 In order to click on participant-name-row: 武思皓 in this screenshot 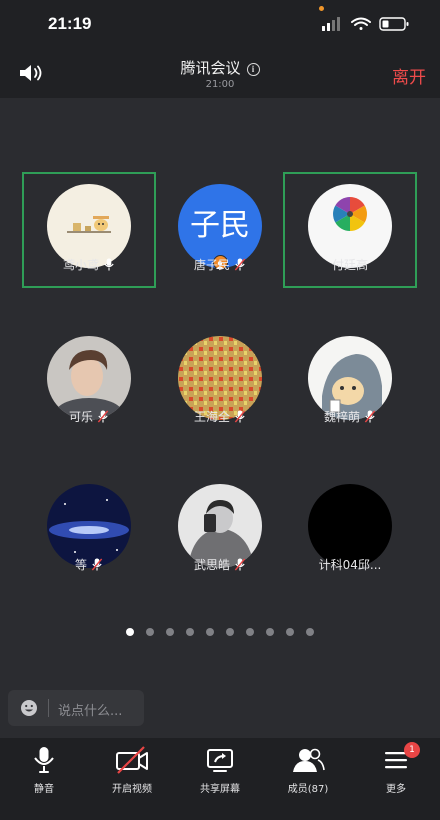, I will do `click(220, 564)`.